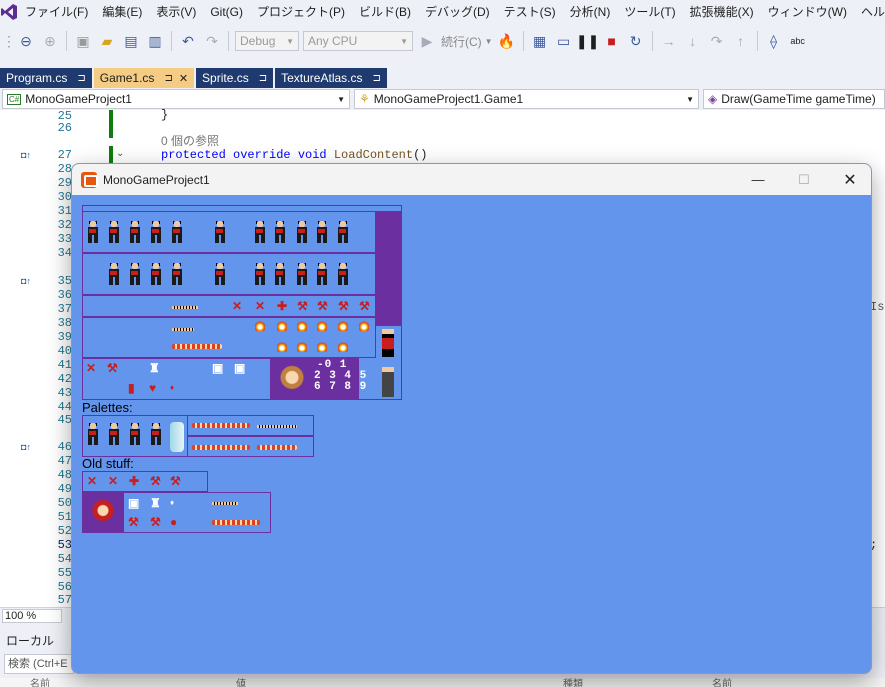 The image size is (885, 687). Describe the element at coordinates (190, 140) in the screenshot. I see `codelens-references: 0 個の参照` at that location.